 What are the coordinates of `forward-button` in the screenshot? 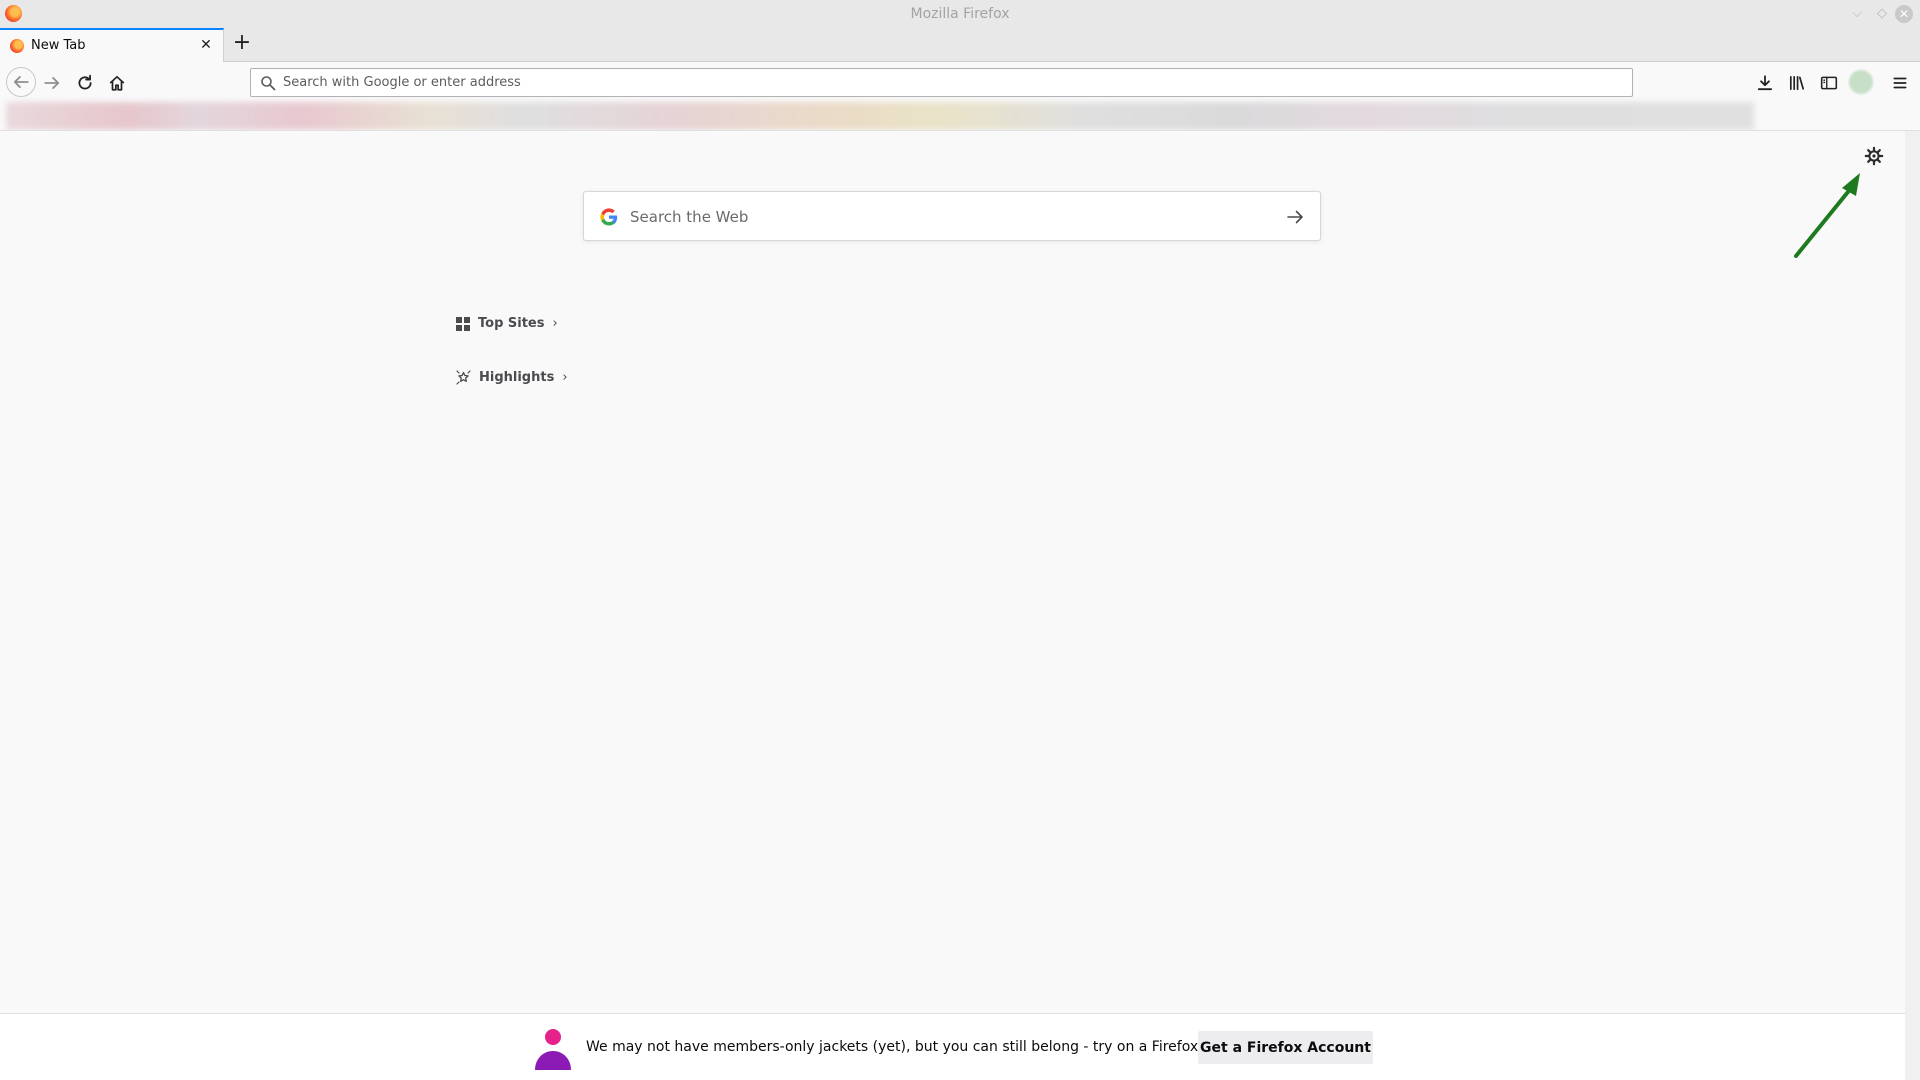 It's located at (52, 83).